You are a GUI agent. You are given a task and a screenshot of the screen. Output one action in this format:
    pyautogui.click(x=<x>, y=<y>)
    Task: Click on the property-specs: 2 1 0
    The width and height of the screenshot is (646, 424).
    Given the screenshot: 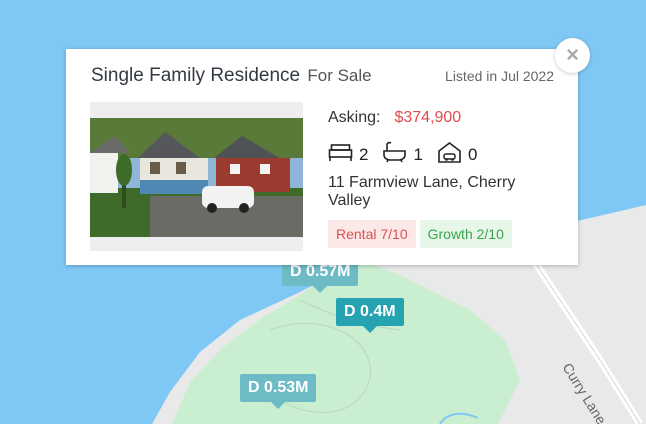 What is the action you would take?
    pyautogui.click(x=409, y=154)
    